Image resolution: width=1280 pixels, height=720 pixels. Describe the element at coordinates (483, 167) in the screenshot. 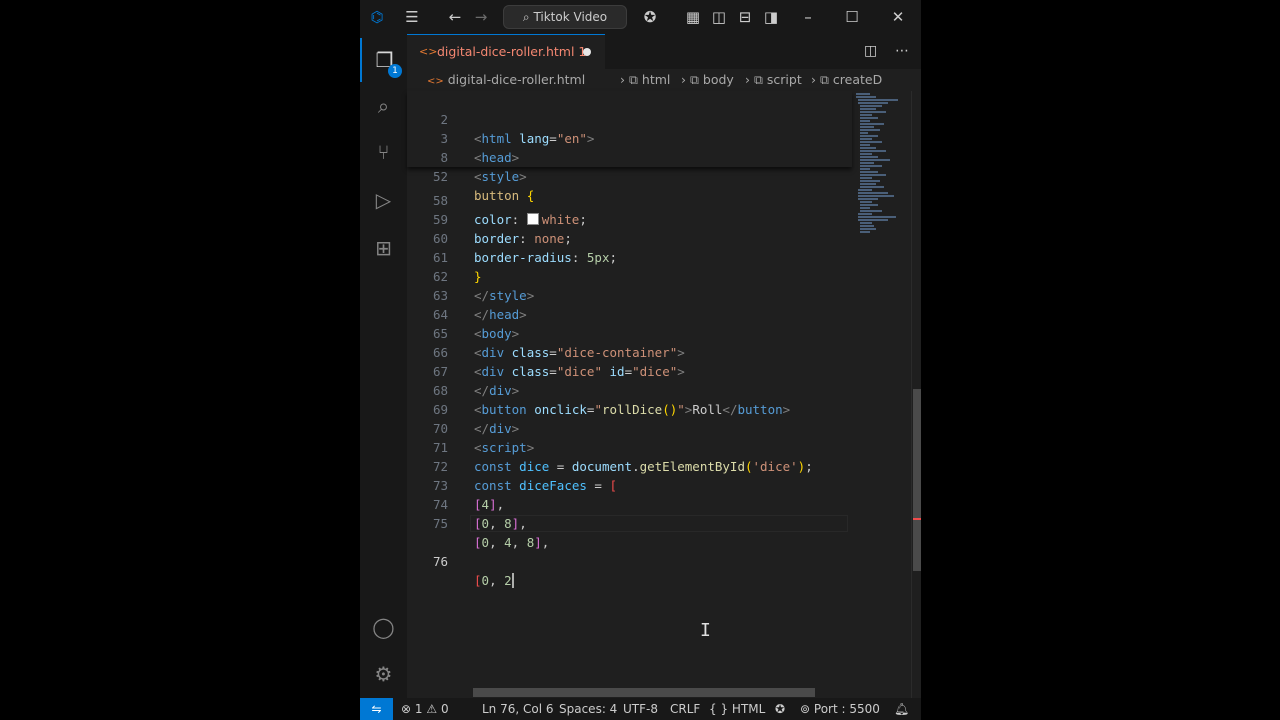

I see `code-line: 8 <style>` at that location.